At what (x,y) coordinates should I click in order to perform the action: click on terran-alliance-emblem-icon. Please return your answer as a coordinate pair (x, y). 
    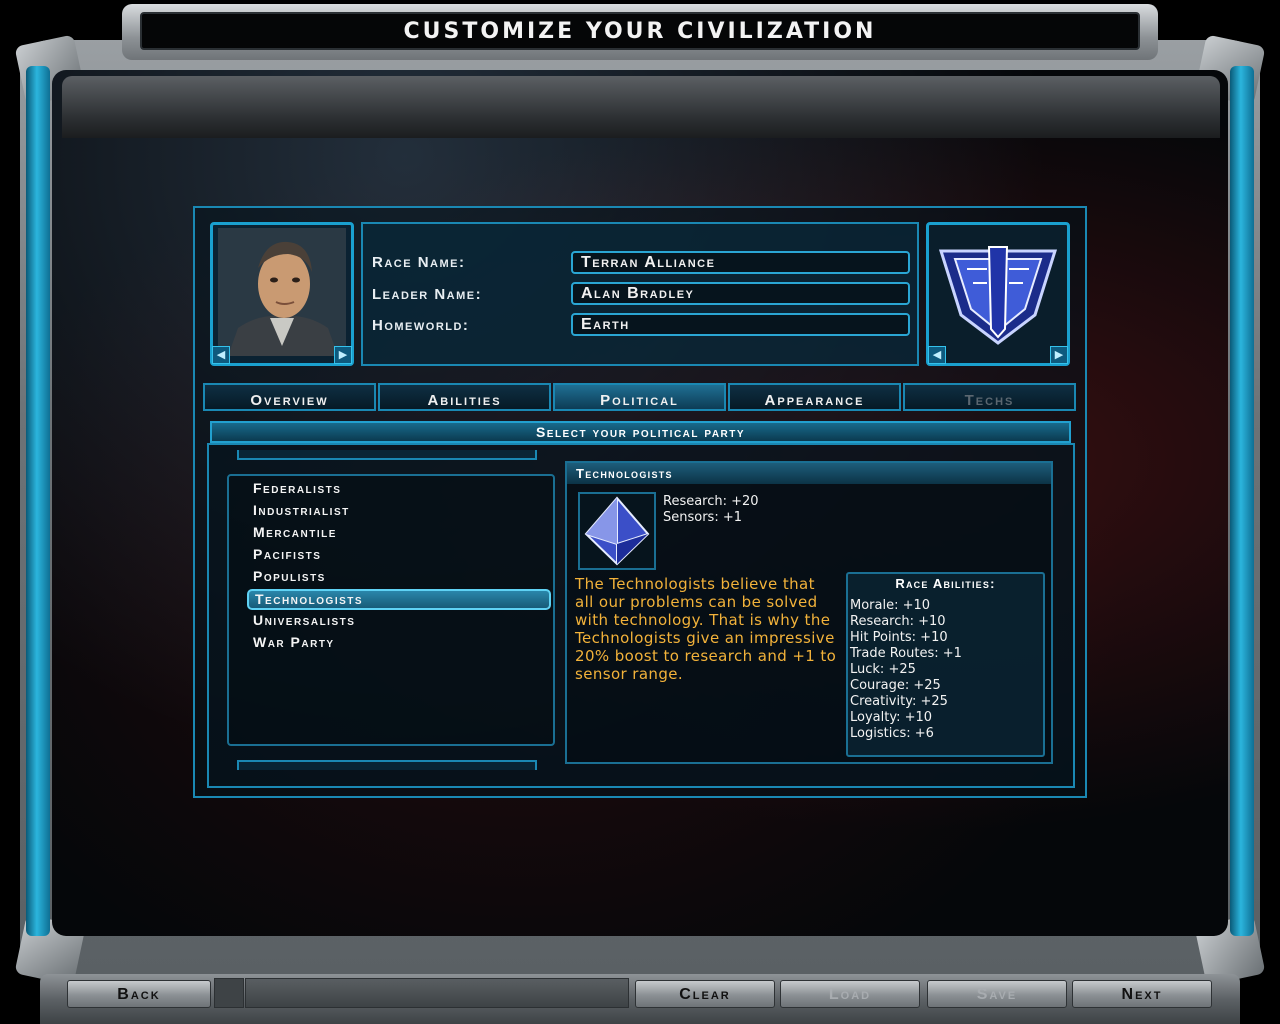
    Looking at the image, I should click on (998, 295).